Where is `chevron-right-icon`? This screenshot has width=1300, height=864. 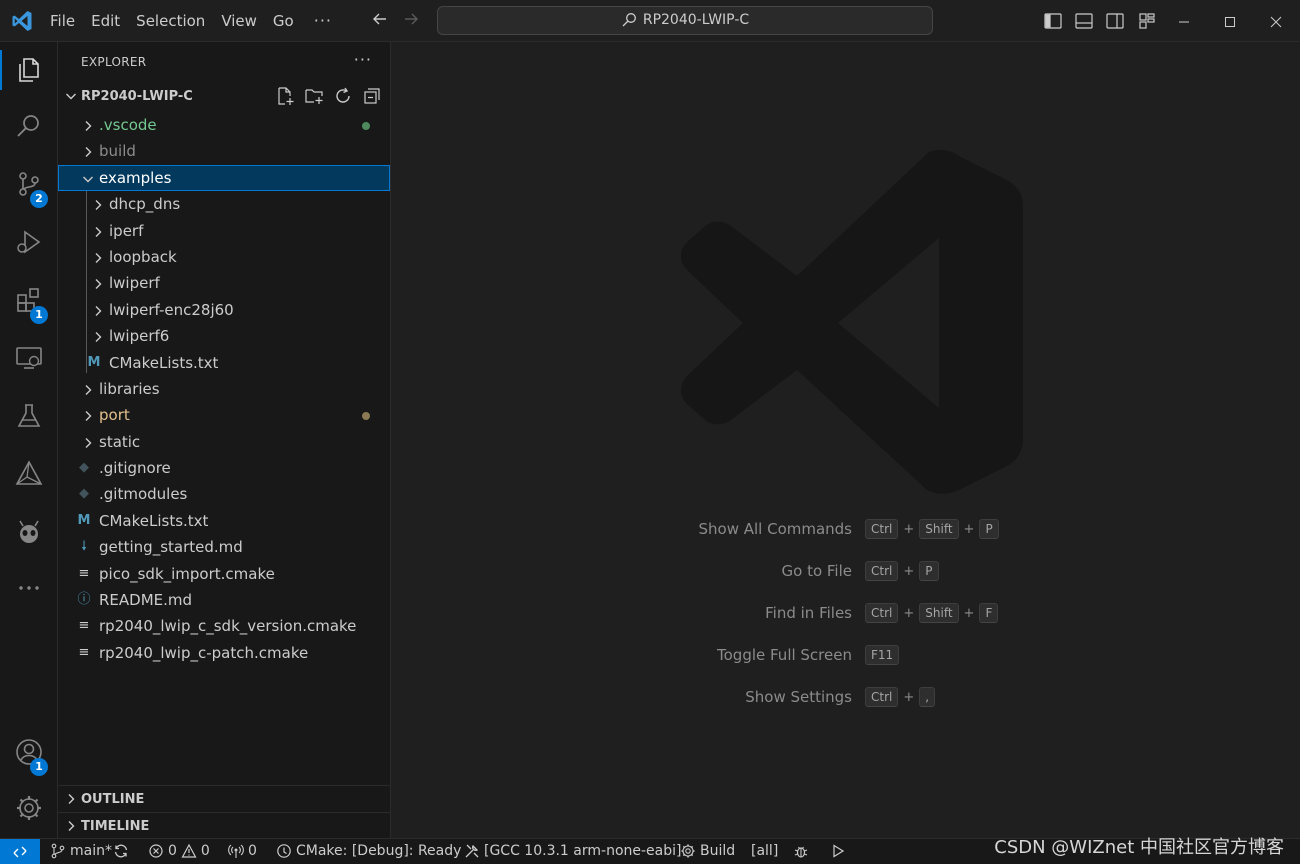 chevron-right-icon is located at coordinates (98, 337).